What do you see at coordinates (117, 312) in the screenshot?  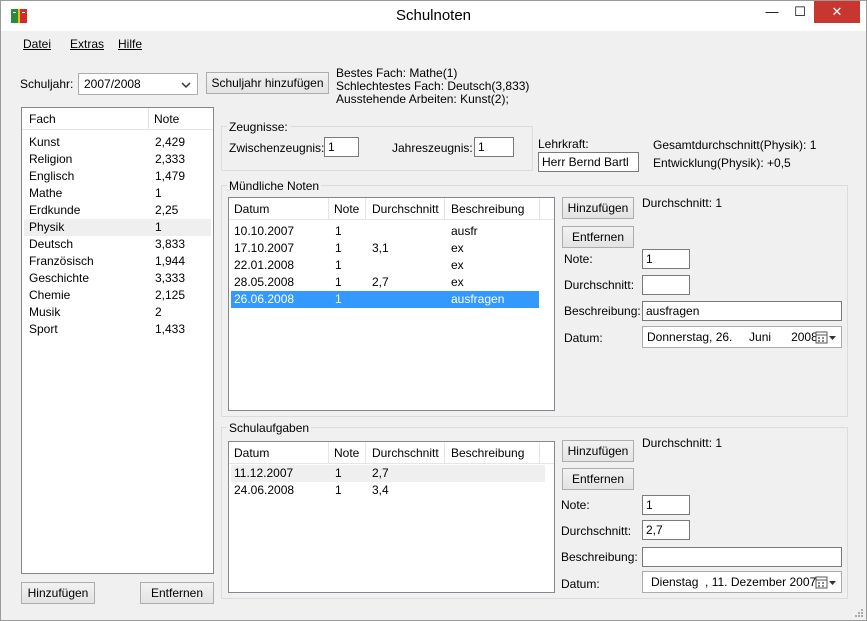 I see `subject-row: Musik 2` at bounding box center [117, 312].